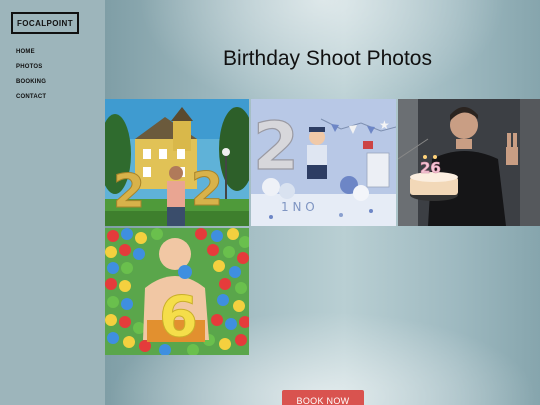  I want to click on photo-26-cake-image: 26, so click(469, 162).